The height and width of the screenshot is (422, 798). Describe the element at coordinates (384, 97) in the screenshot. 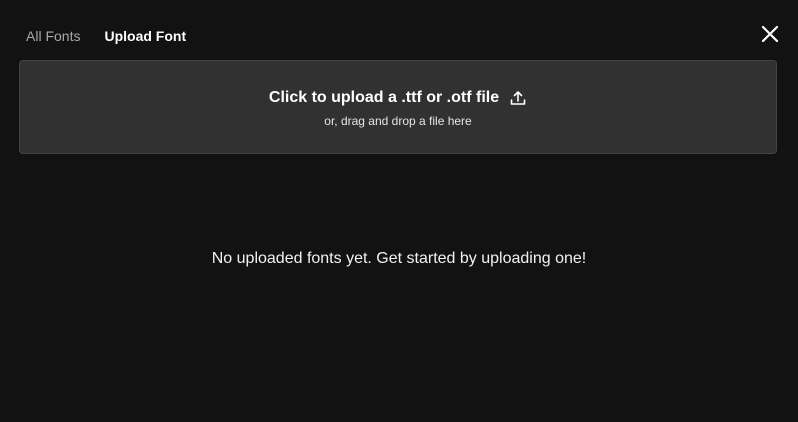

I see `upload-title: Click to upload a .ttf or .otf file` at that location.